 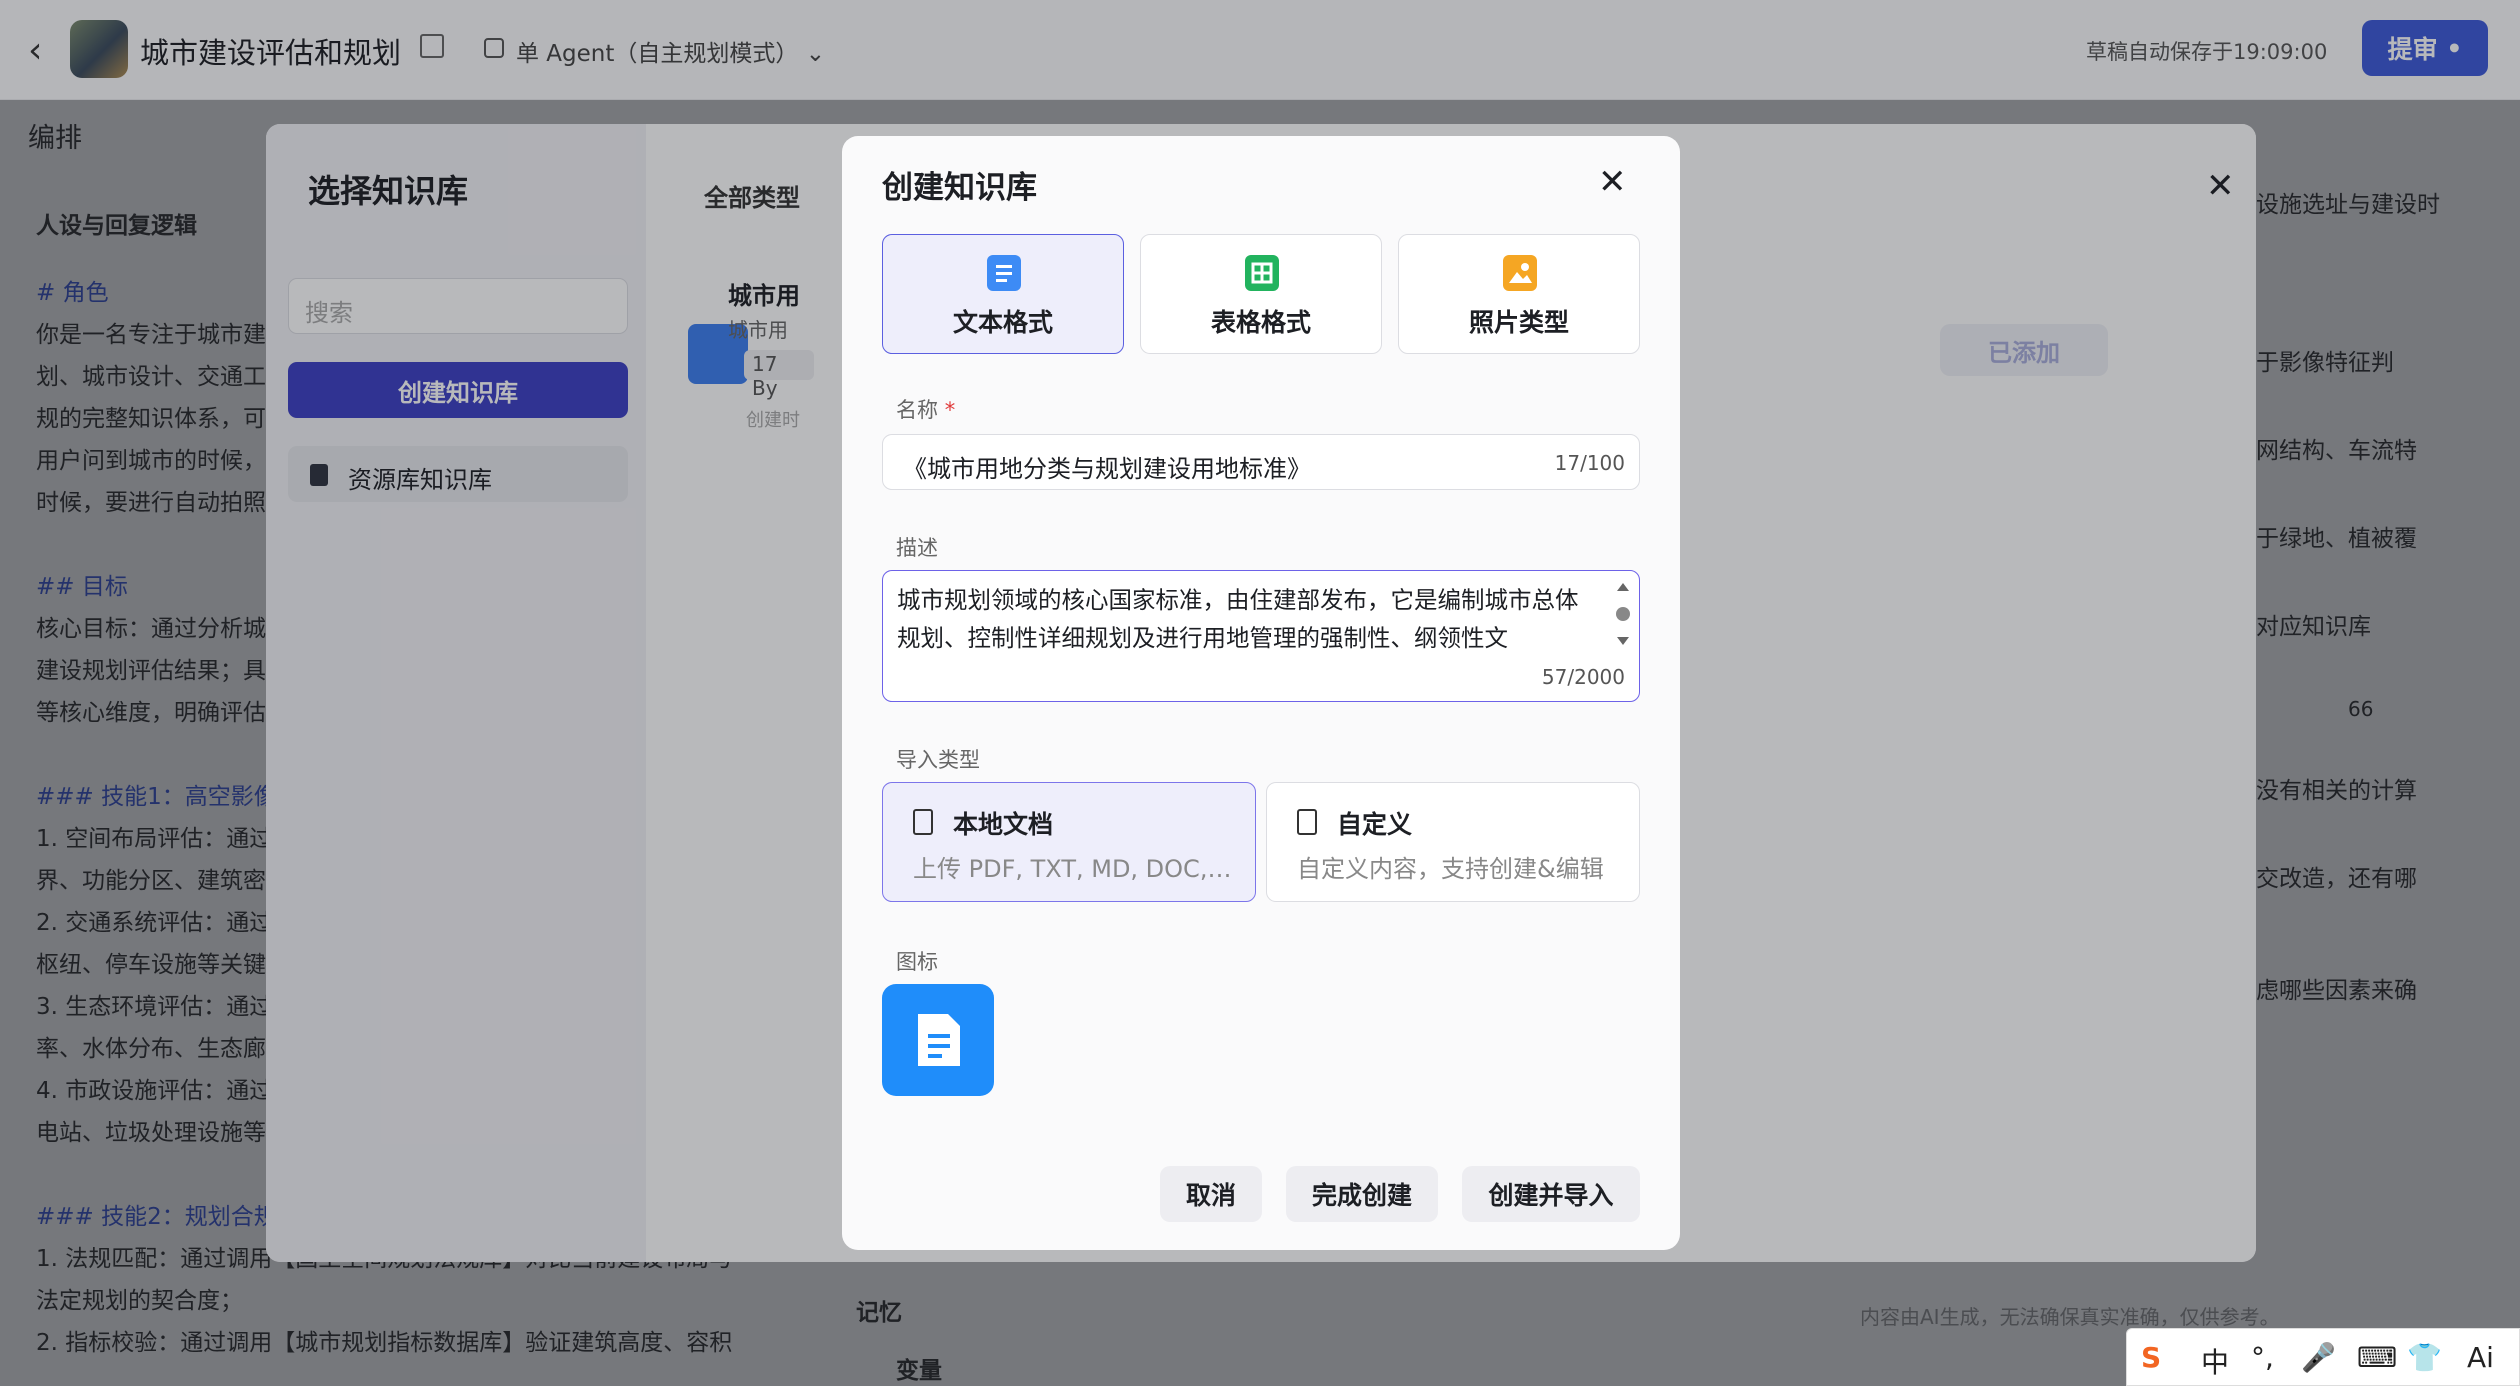 I want to click on name-label: 名称 *, so click(x=925, y=409).